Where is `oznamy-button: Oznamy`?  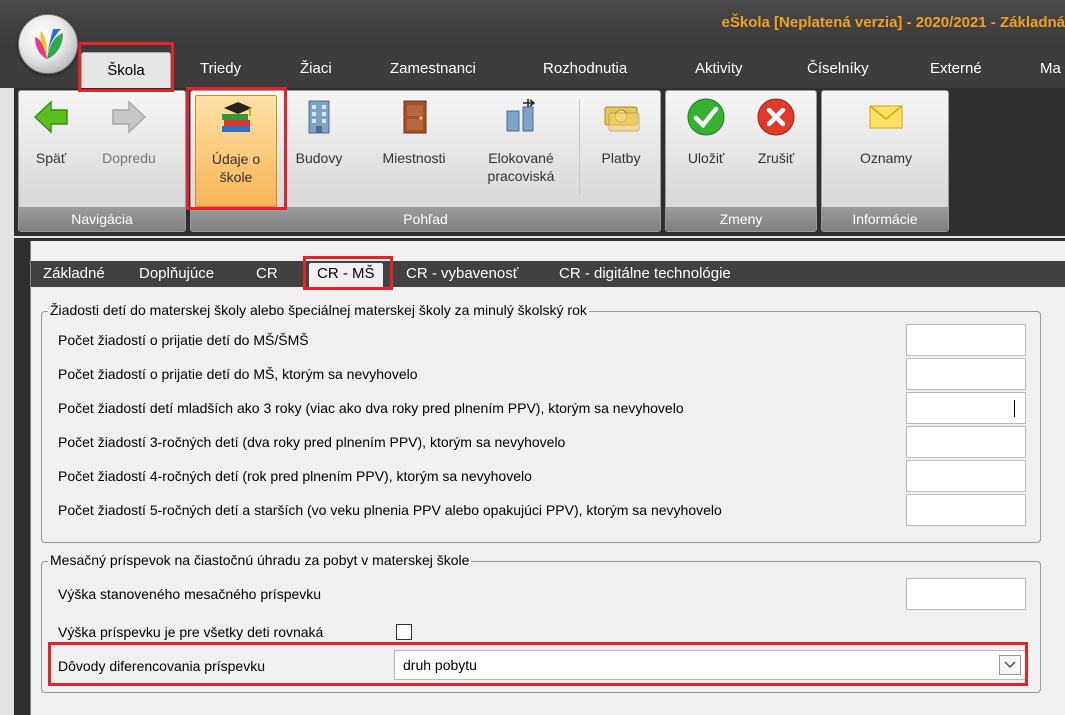 oznamy-button: Oznamy is located at coordinates (886, 132).